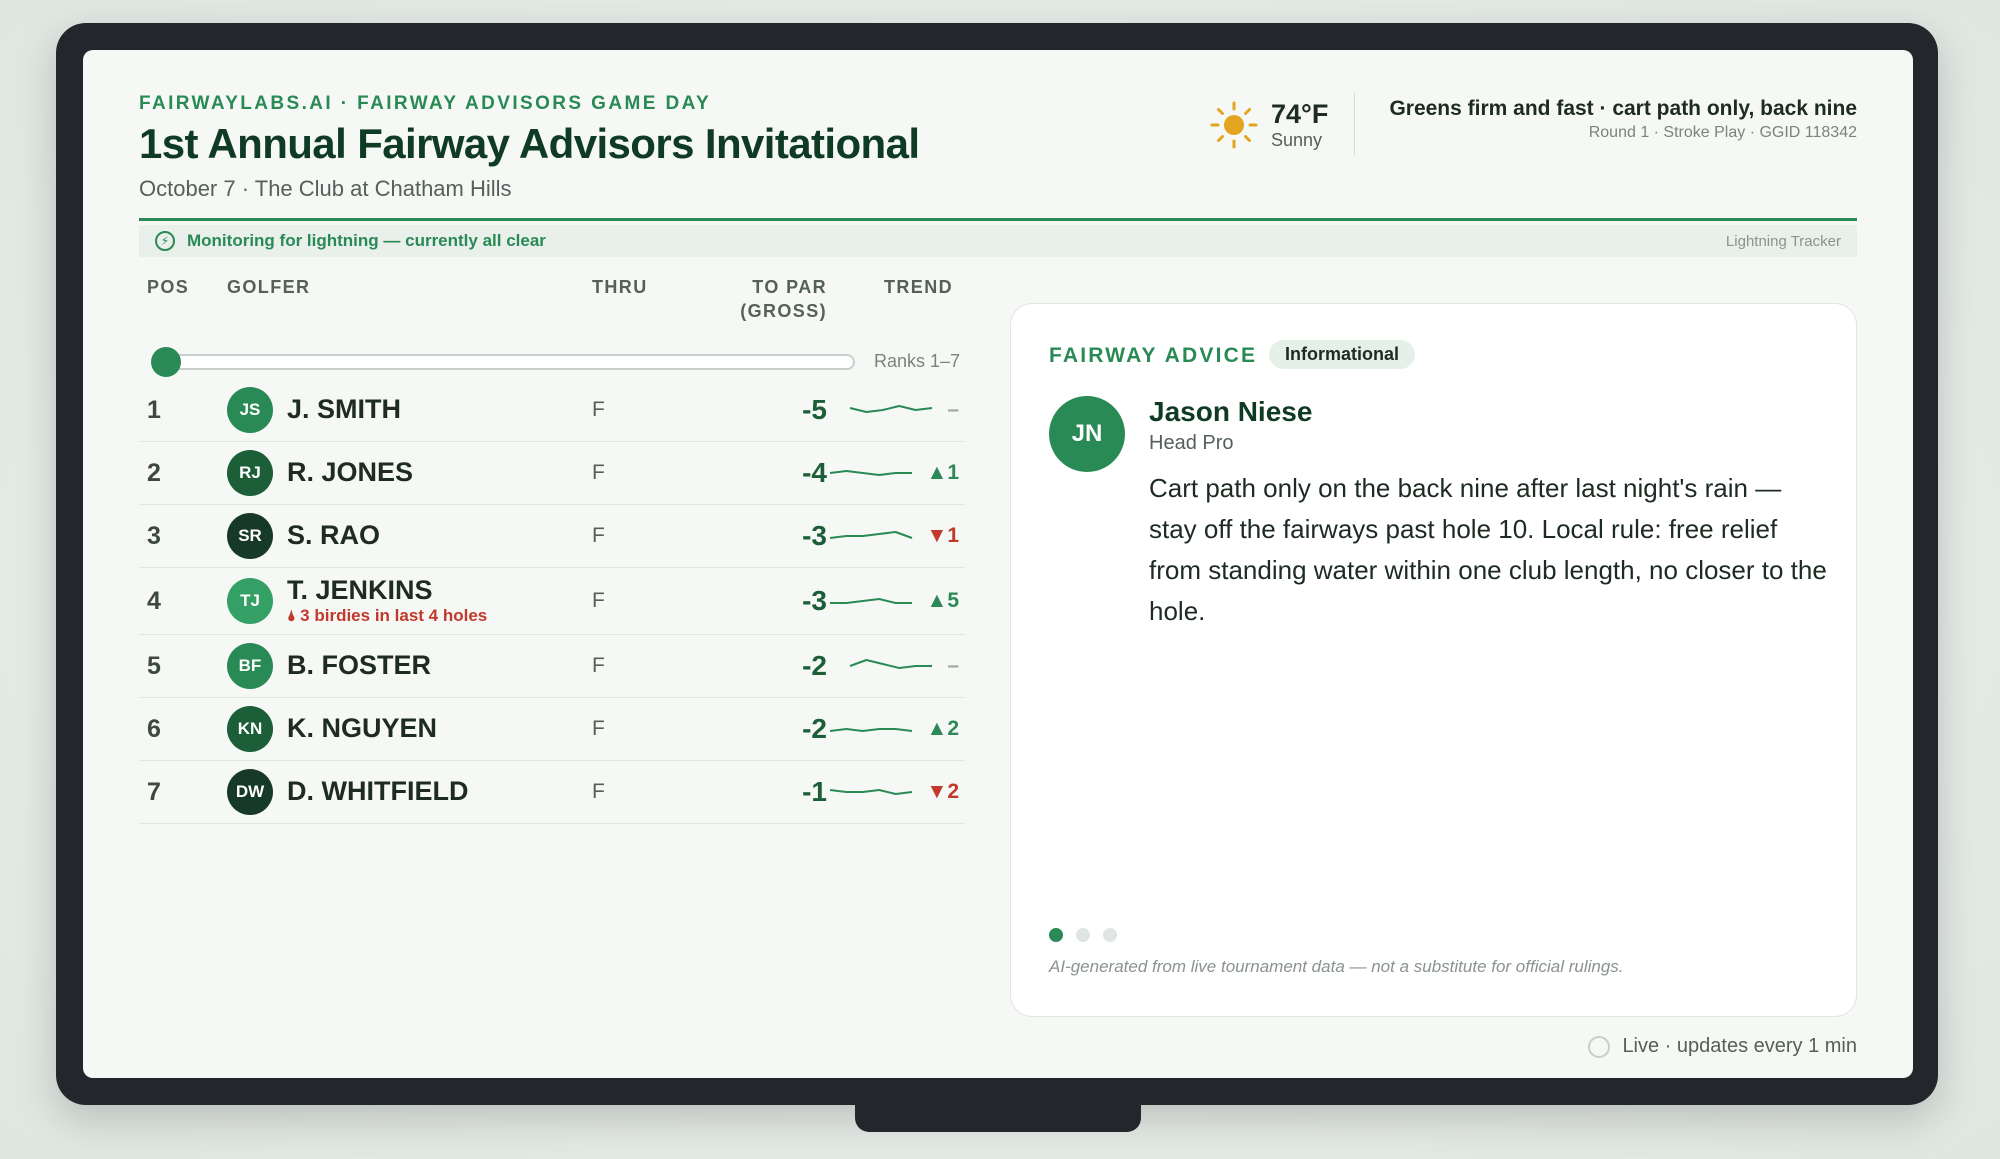  What do you see at coordinates (250, 601) in the screenshot?
I see `avatar: TJ` at bounding box center [250, 601].